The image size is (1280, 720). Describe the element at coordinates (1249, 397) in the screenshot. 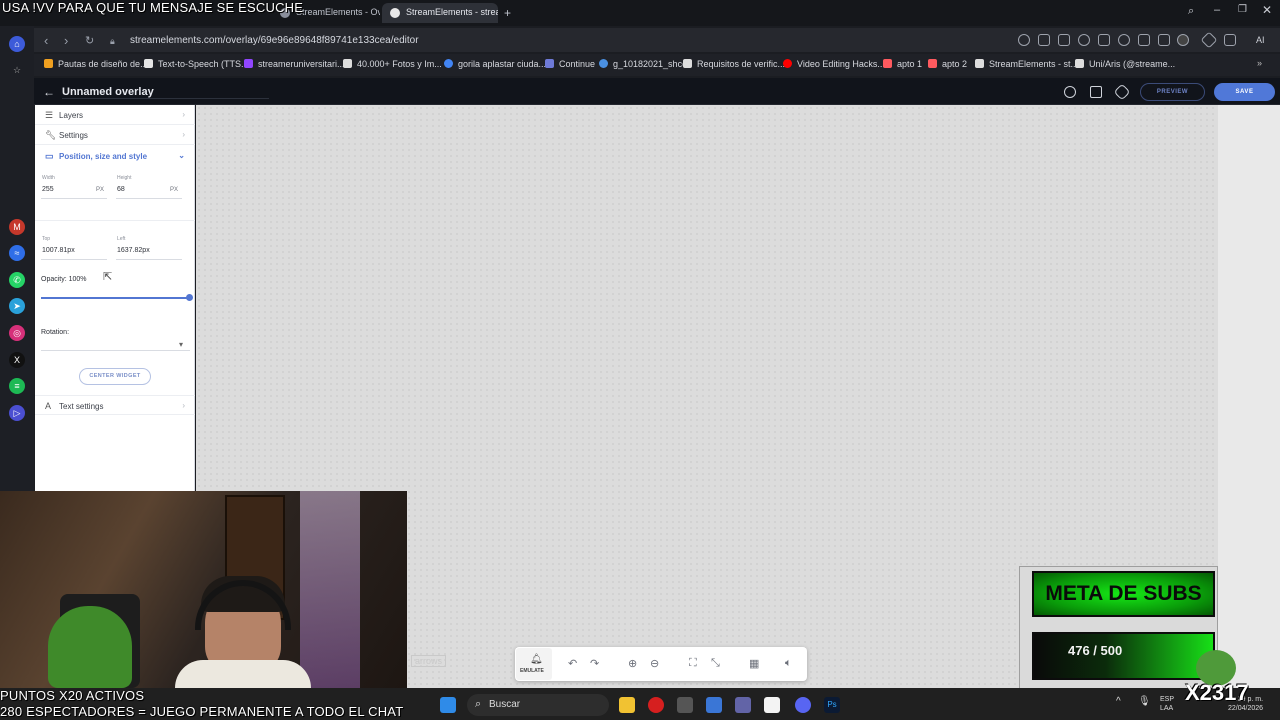

I see `canvas-outside-area` at that location.